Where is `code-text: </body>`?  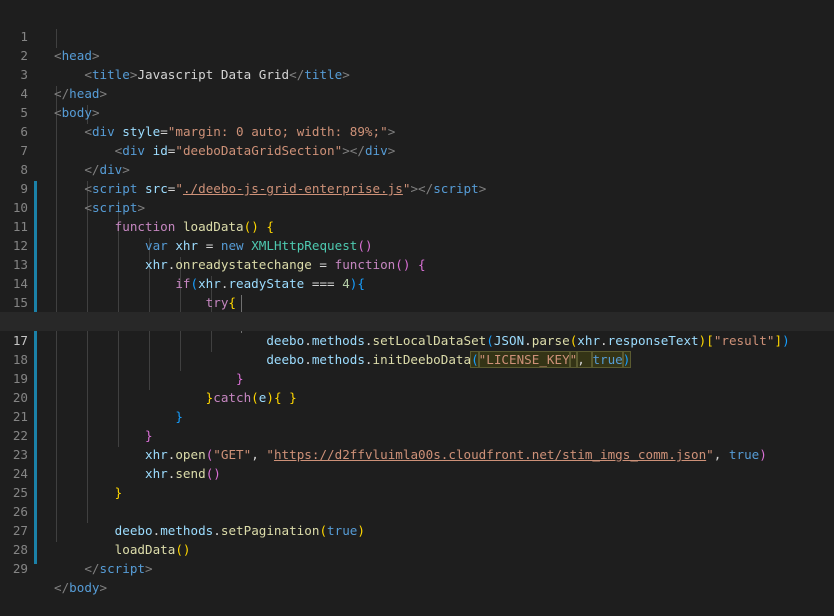
code-text: </body> is located at coordinates (81, 587).